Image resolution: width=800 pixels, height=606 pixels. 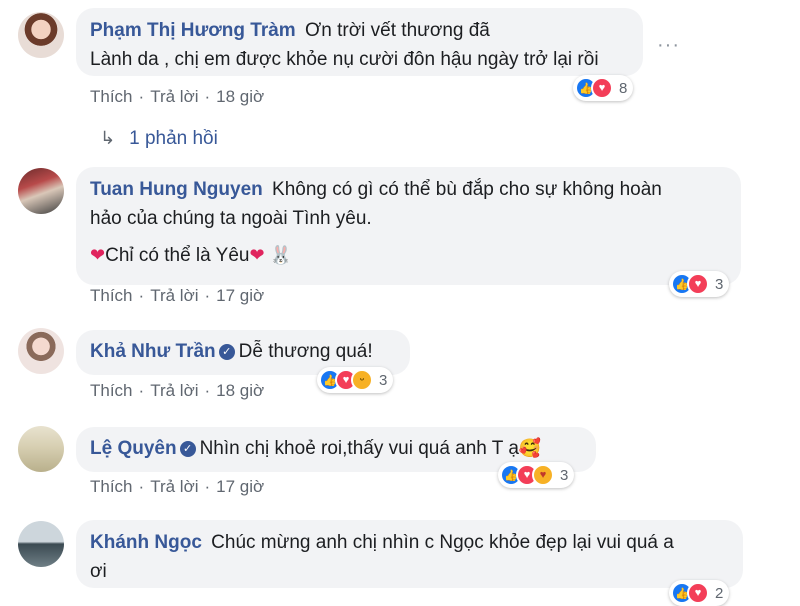 I want to click on comment-text: Nhìn chị khoẻ roi,thấy vui quá anh T ạ, so click(x=359, y=448).